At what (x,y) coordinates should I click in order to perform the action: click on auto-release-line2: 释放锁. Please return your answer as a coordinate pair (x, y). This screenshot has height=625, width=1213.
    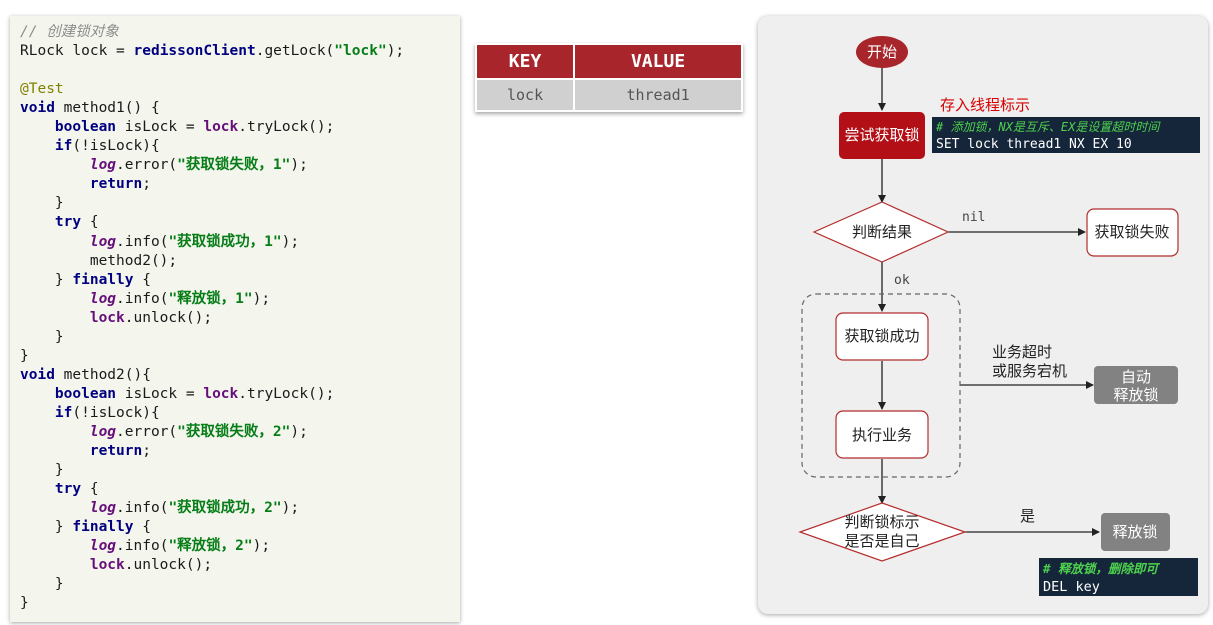
    Looking at the image, I should click on (1135, 395).